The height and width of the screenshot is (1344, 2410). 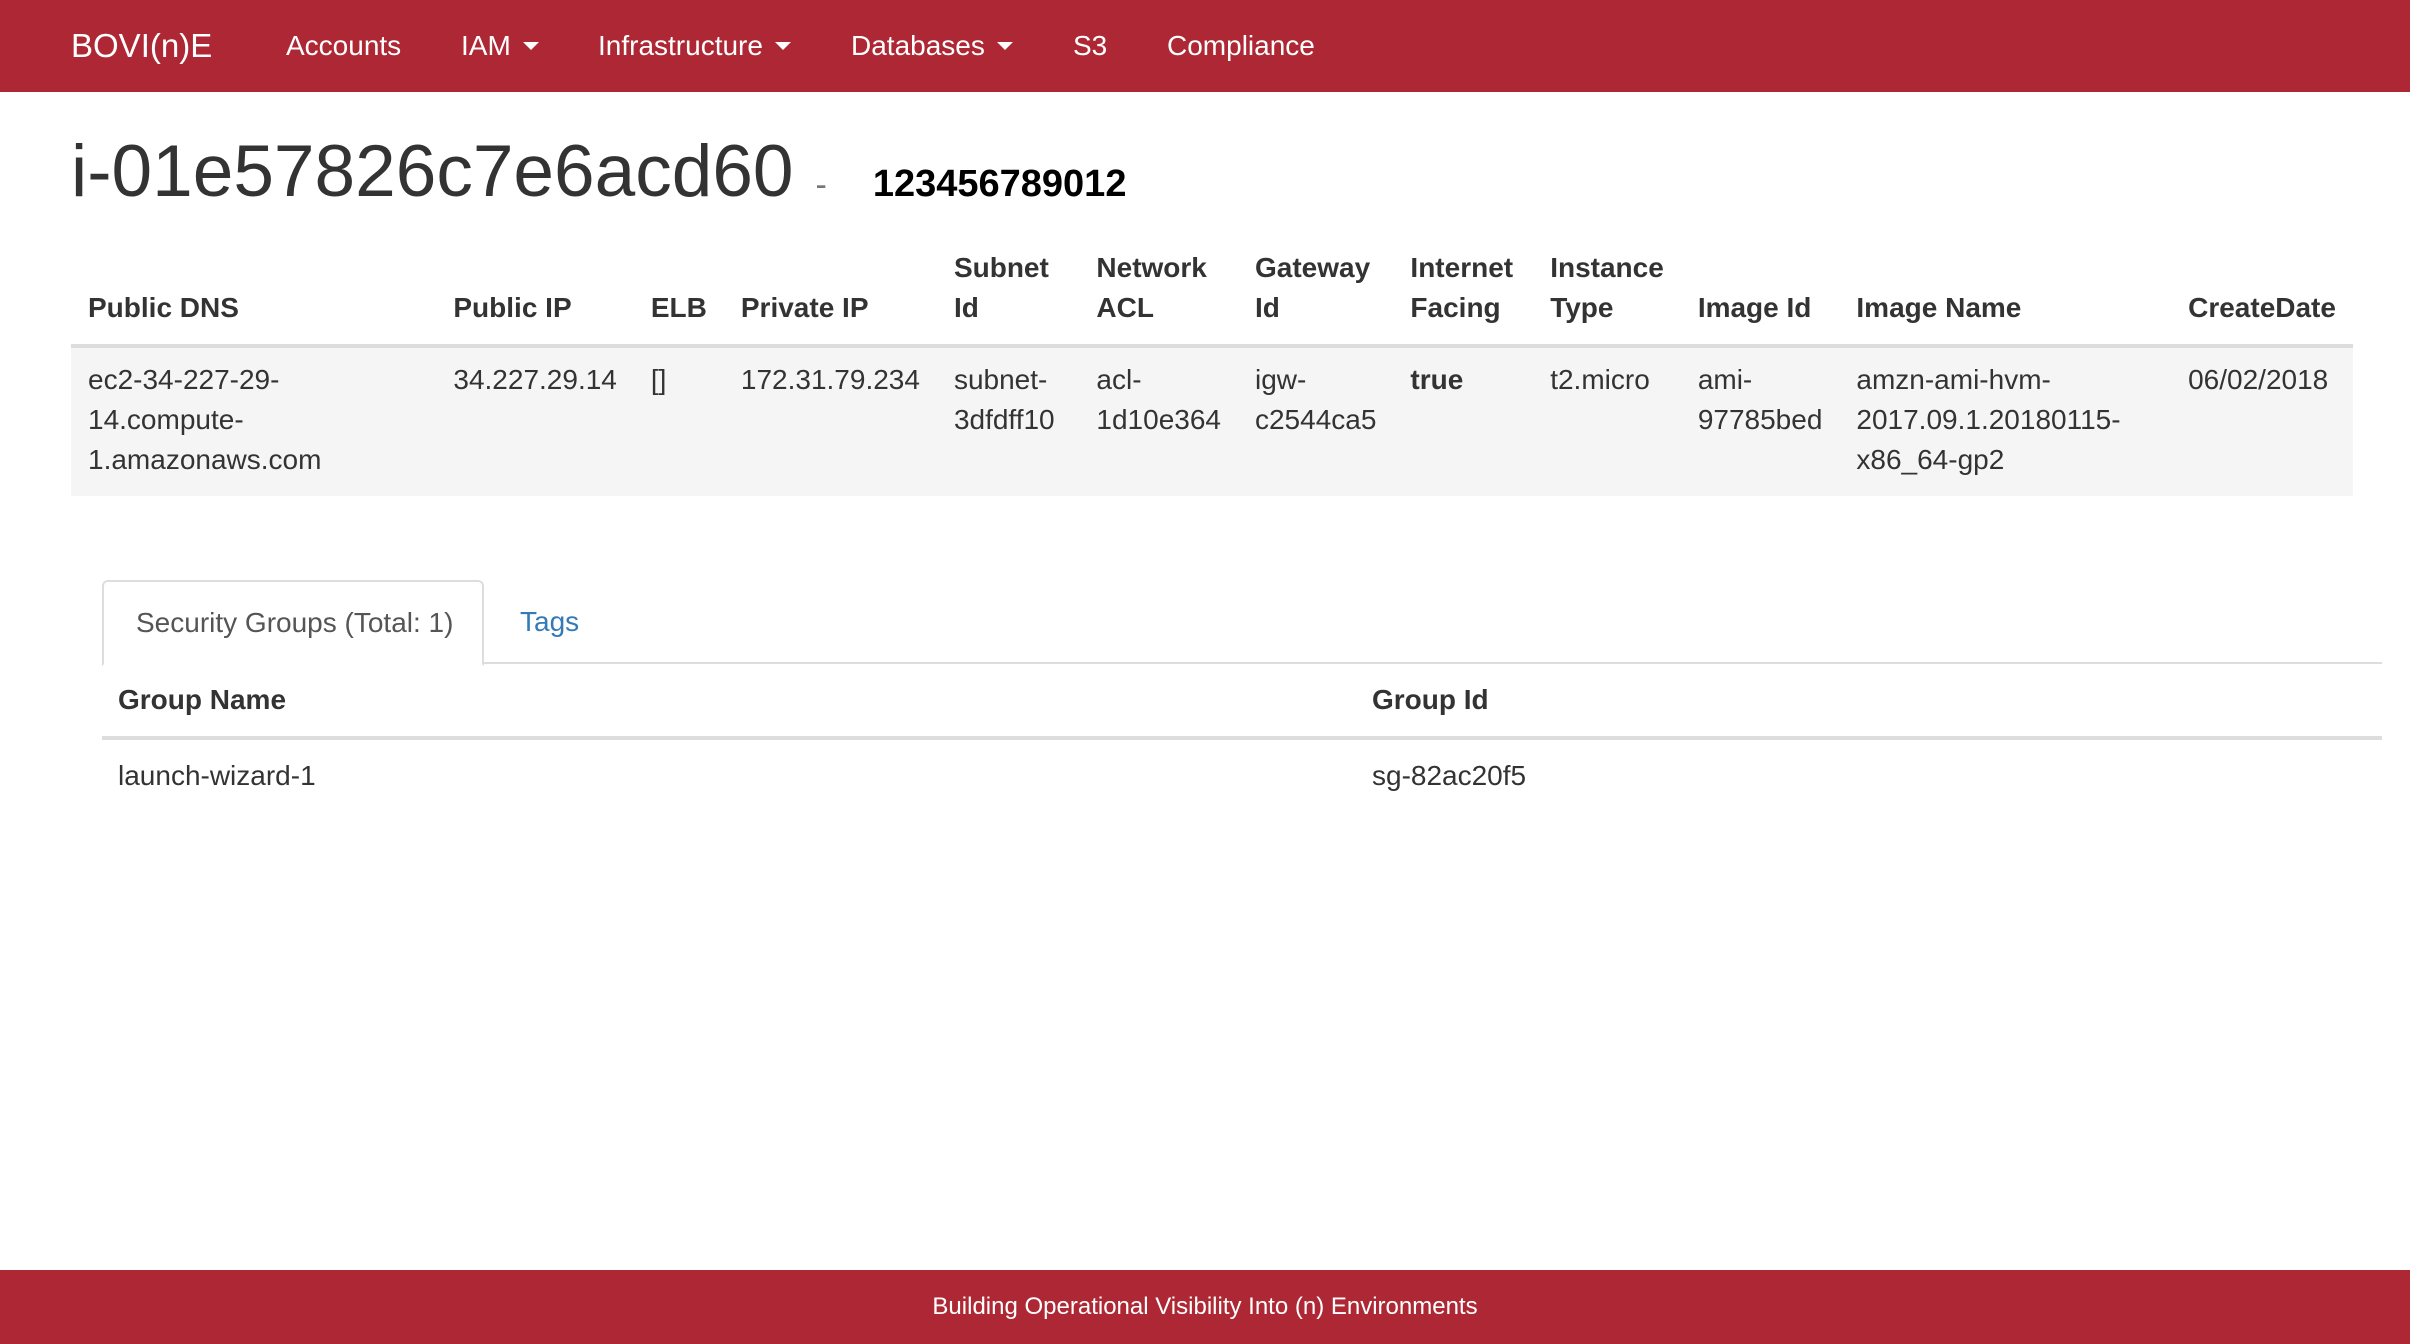 What do you see at coordinates (1463, 421) in the screenshot?
I see `cell-internet-facing: true` at bounding box center [1463, 421].